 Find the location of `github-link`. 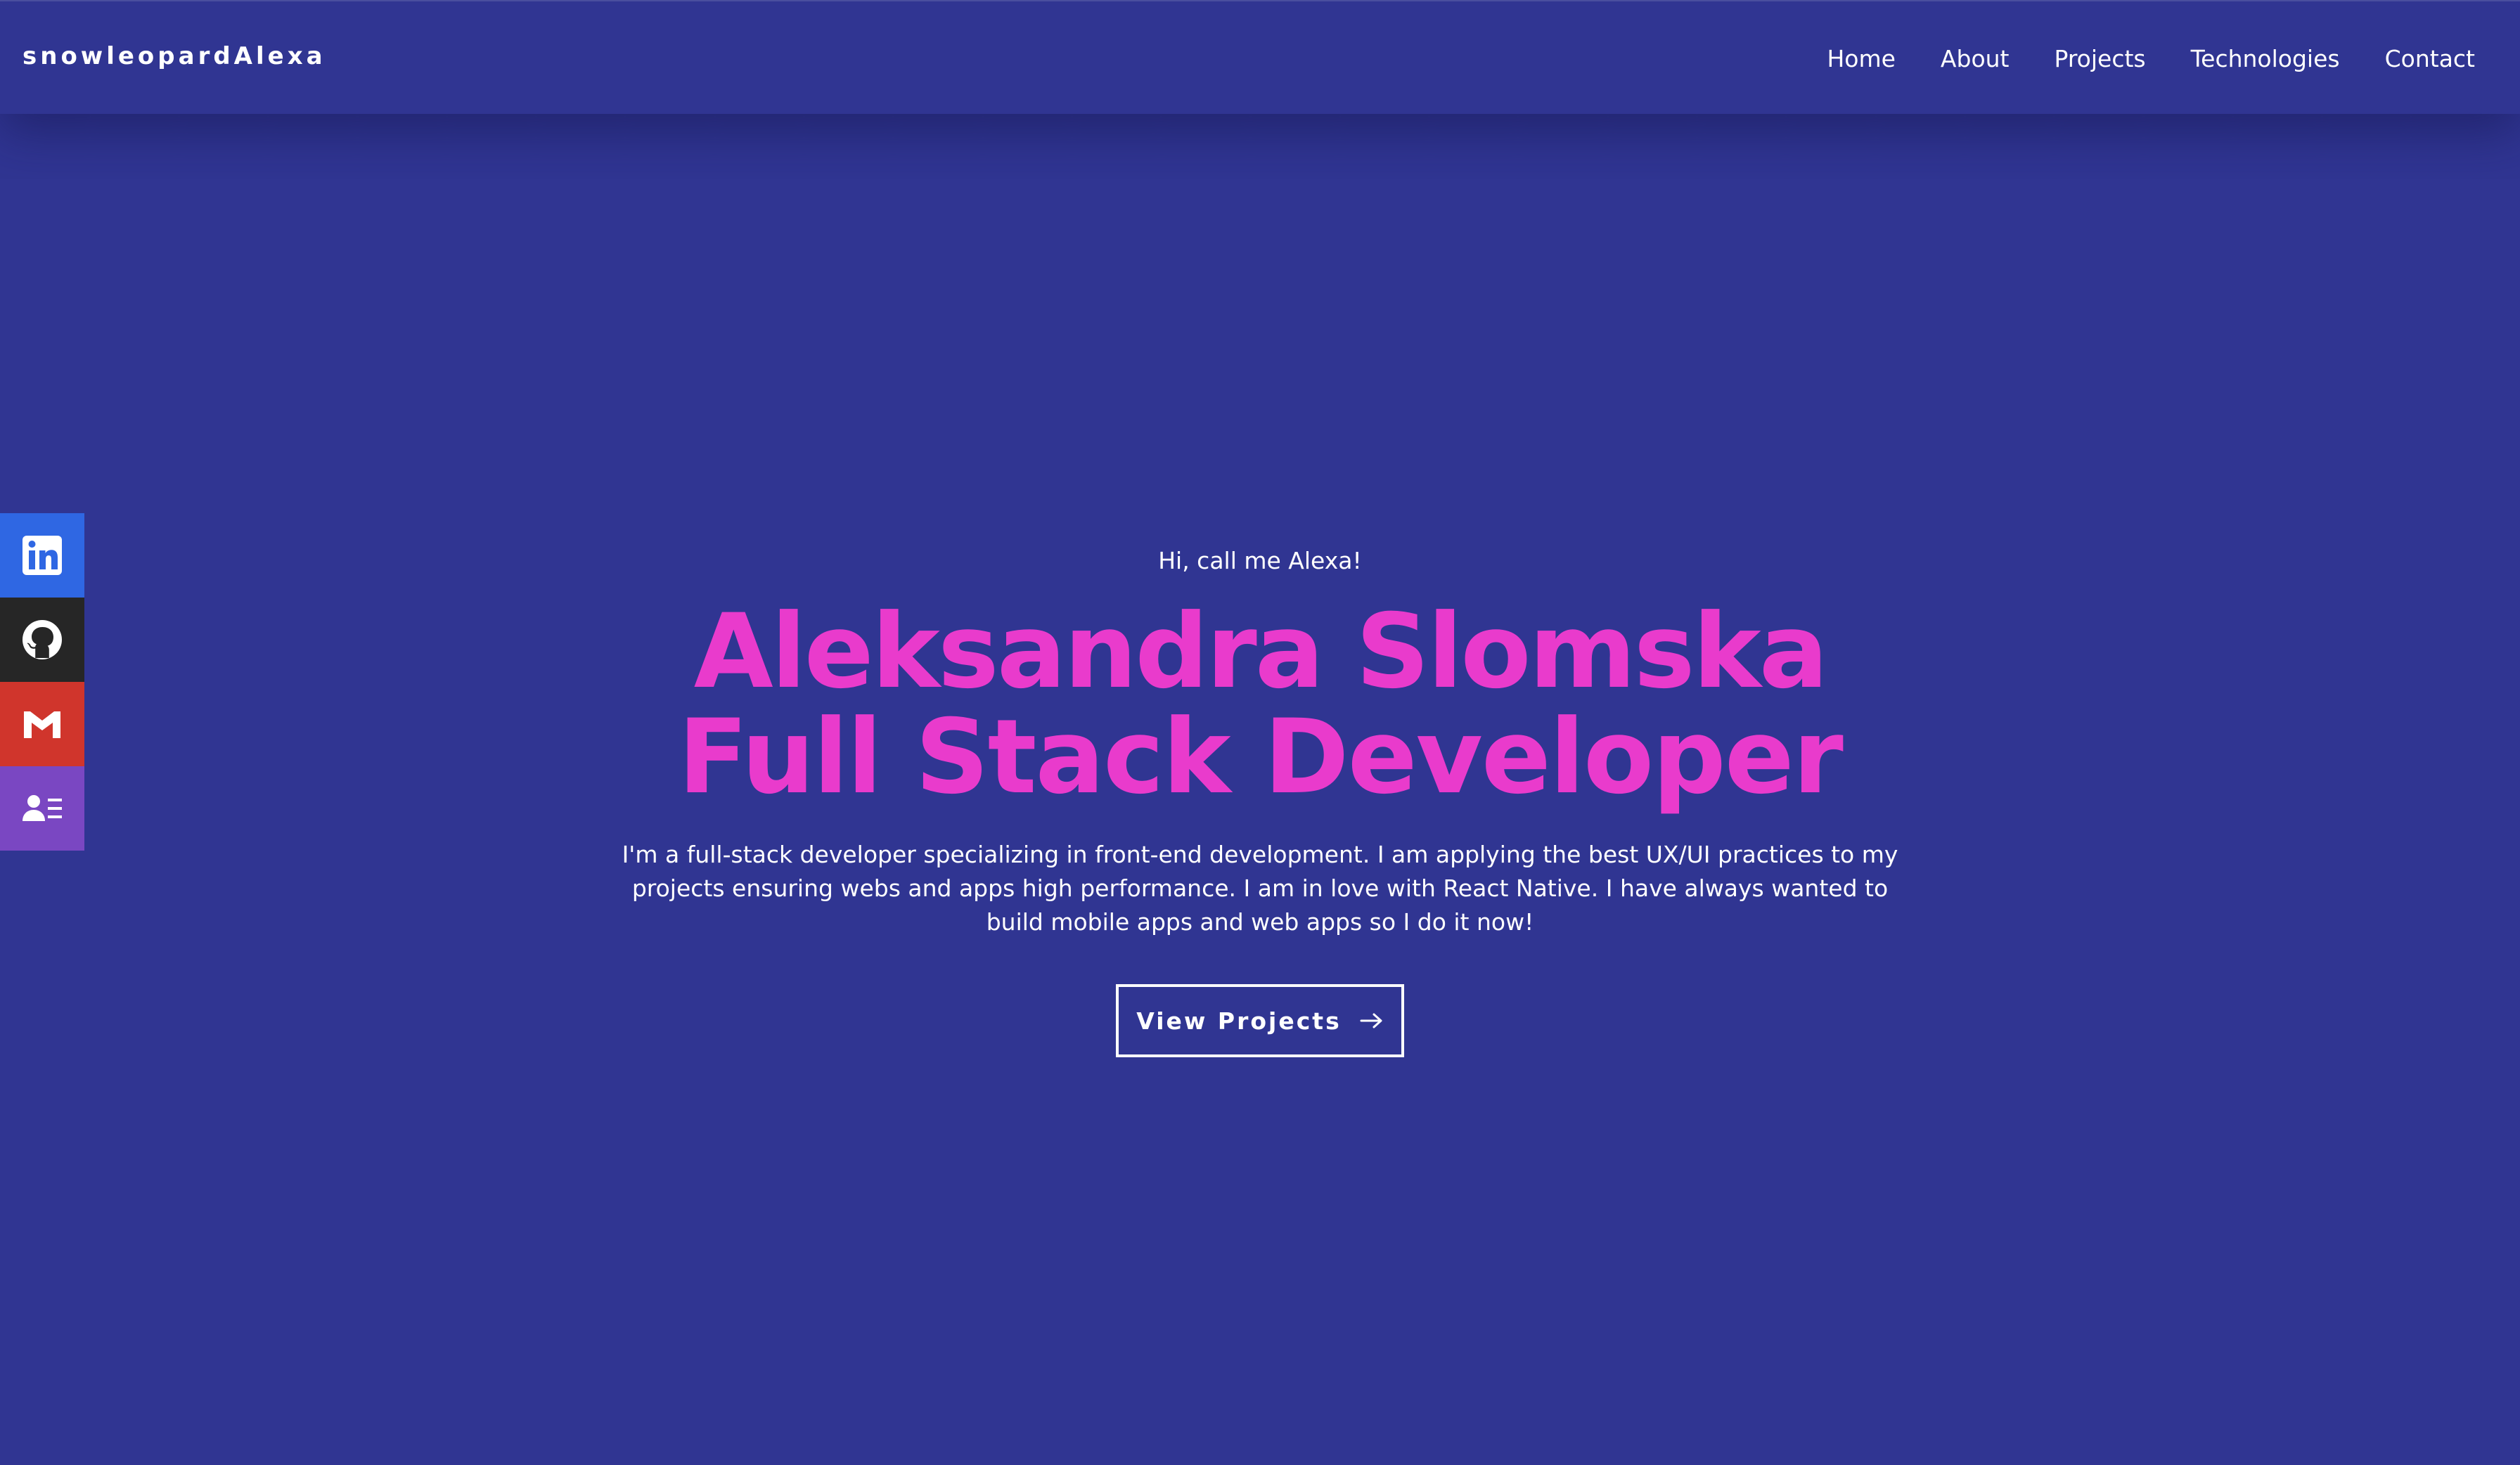

github-link is located at coordinates (42, 640).